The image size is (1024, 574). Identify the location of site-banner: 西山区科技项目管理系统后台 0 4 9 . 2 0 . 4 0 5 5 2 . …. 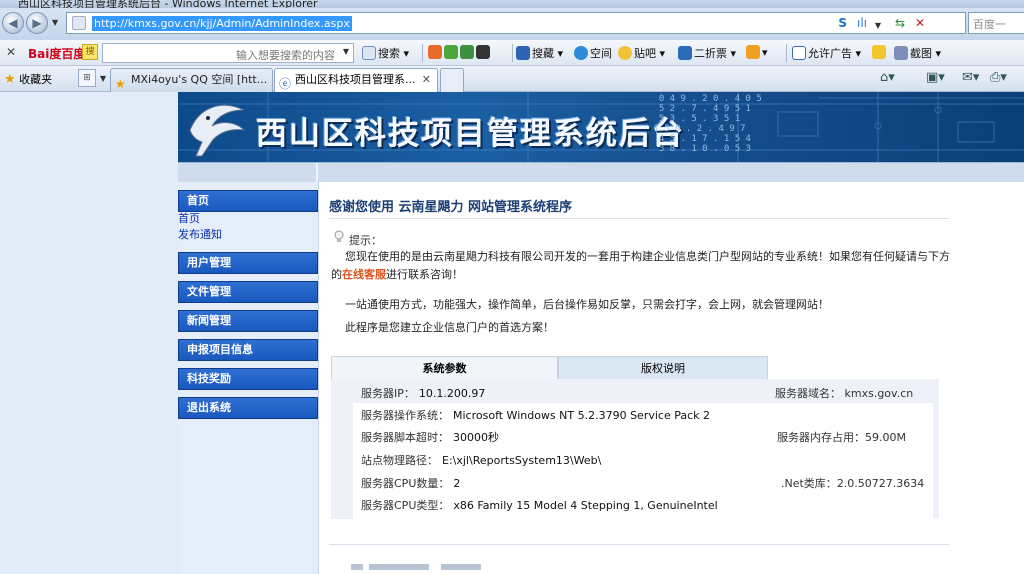
(601, 127).